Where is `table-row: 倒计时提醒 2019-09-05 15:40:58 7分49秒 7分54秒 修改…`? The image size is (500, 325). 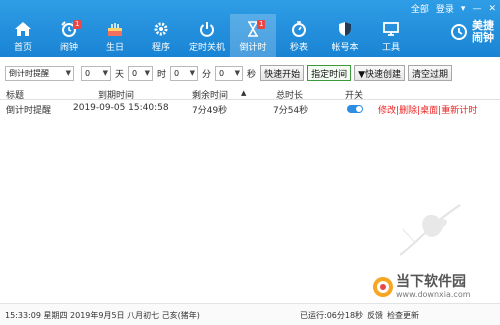
table-row: 倒计时提醒 2019-09-05 15:40:58 7分49秒 7分54秒 修改… is located at coordinates (250, 109).